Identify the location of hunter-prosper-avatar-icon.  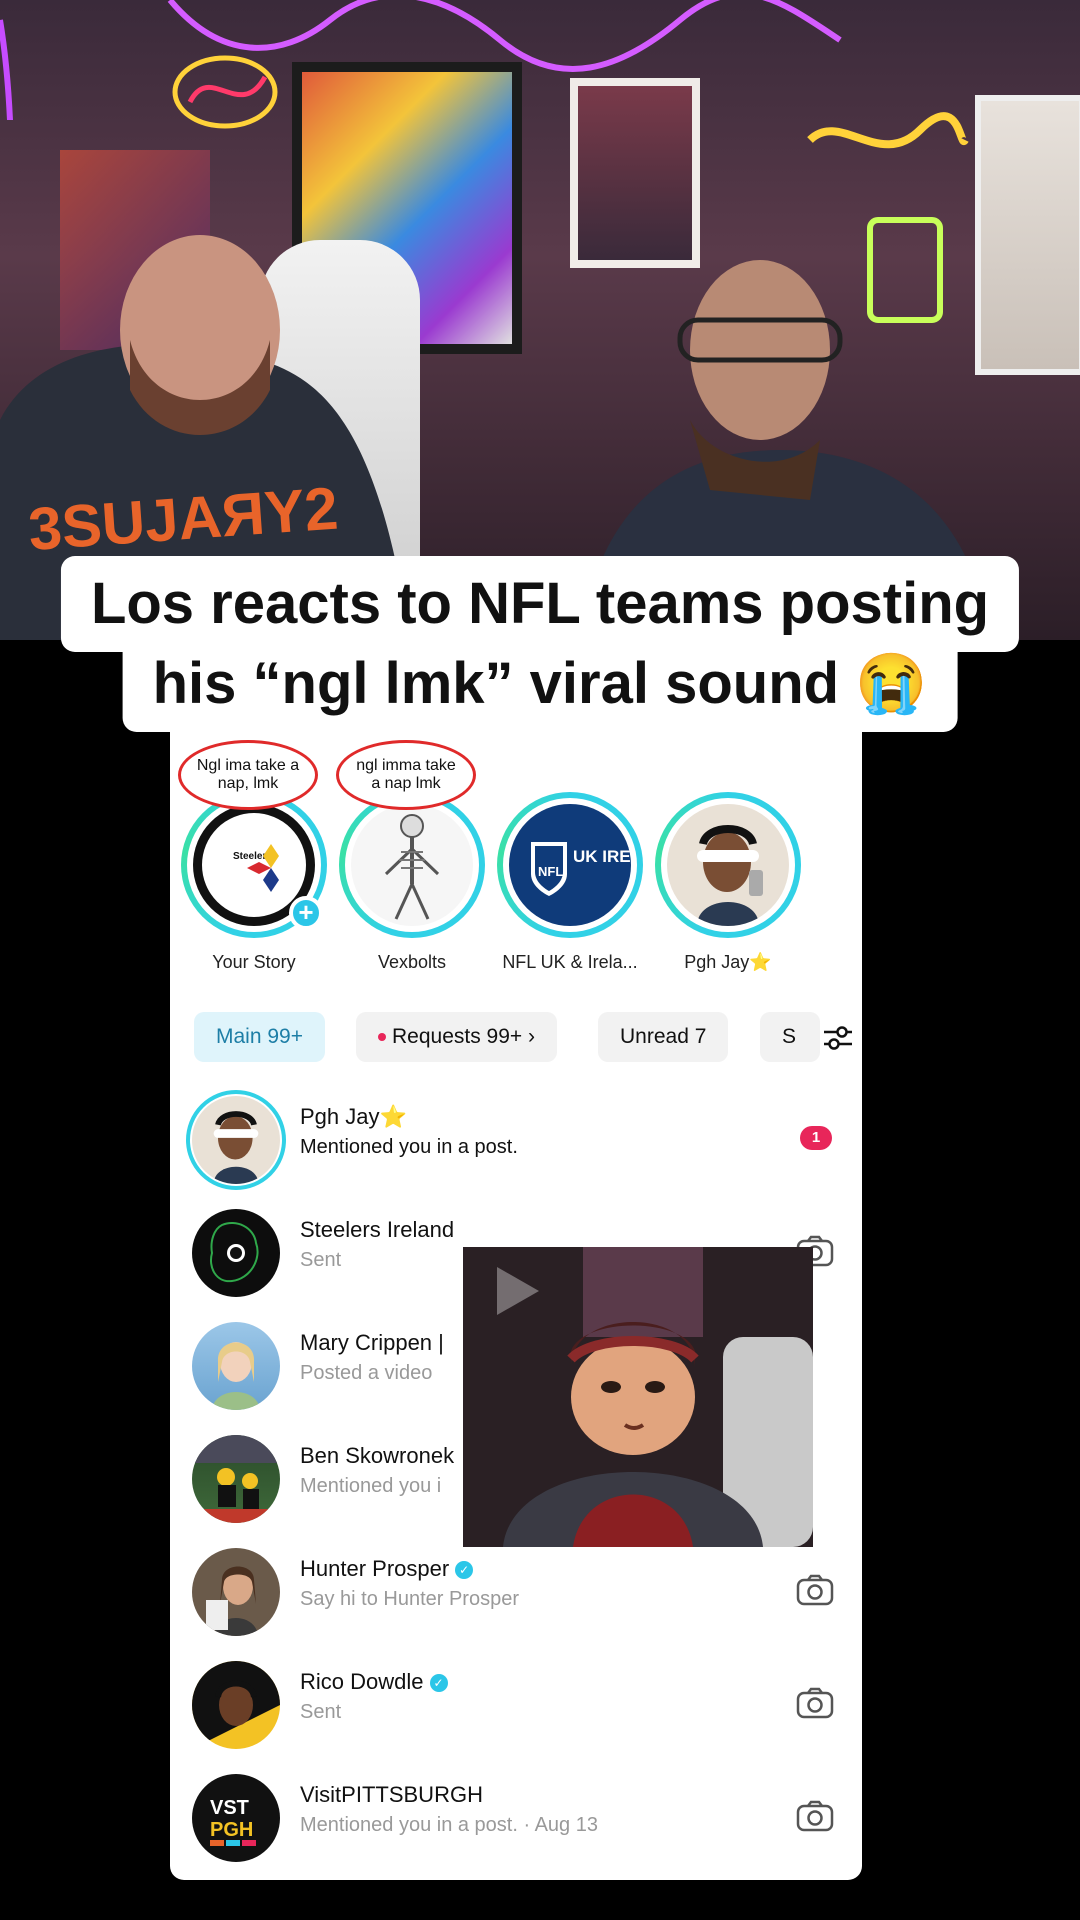
(232, 1601).